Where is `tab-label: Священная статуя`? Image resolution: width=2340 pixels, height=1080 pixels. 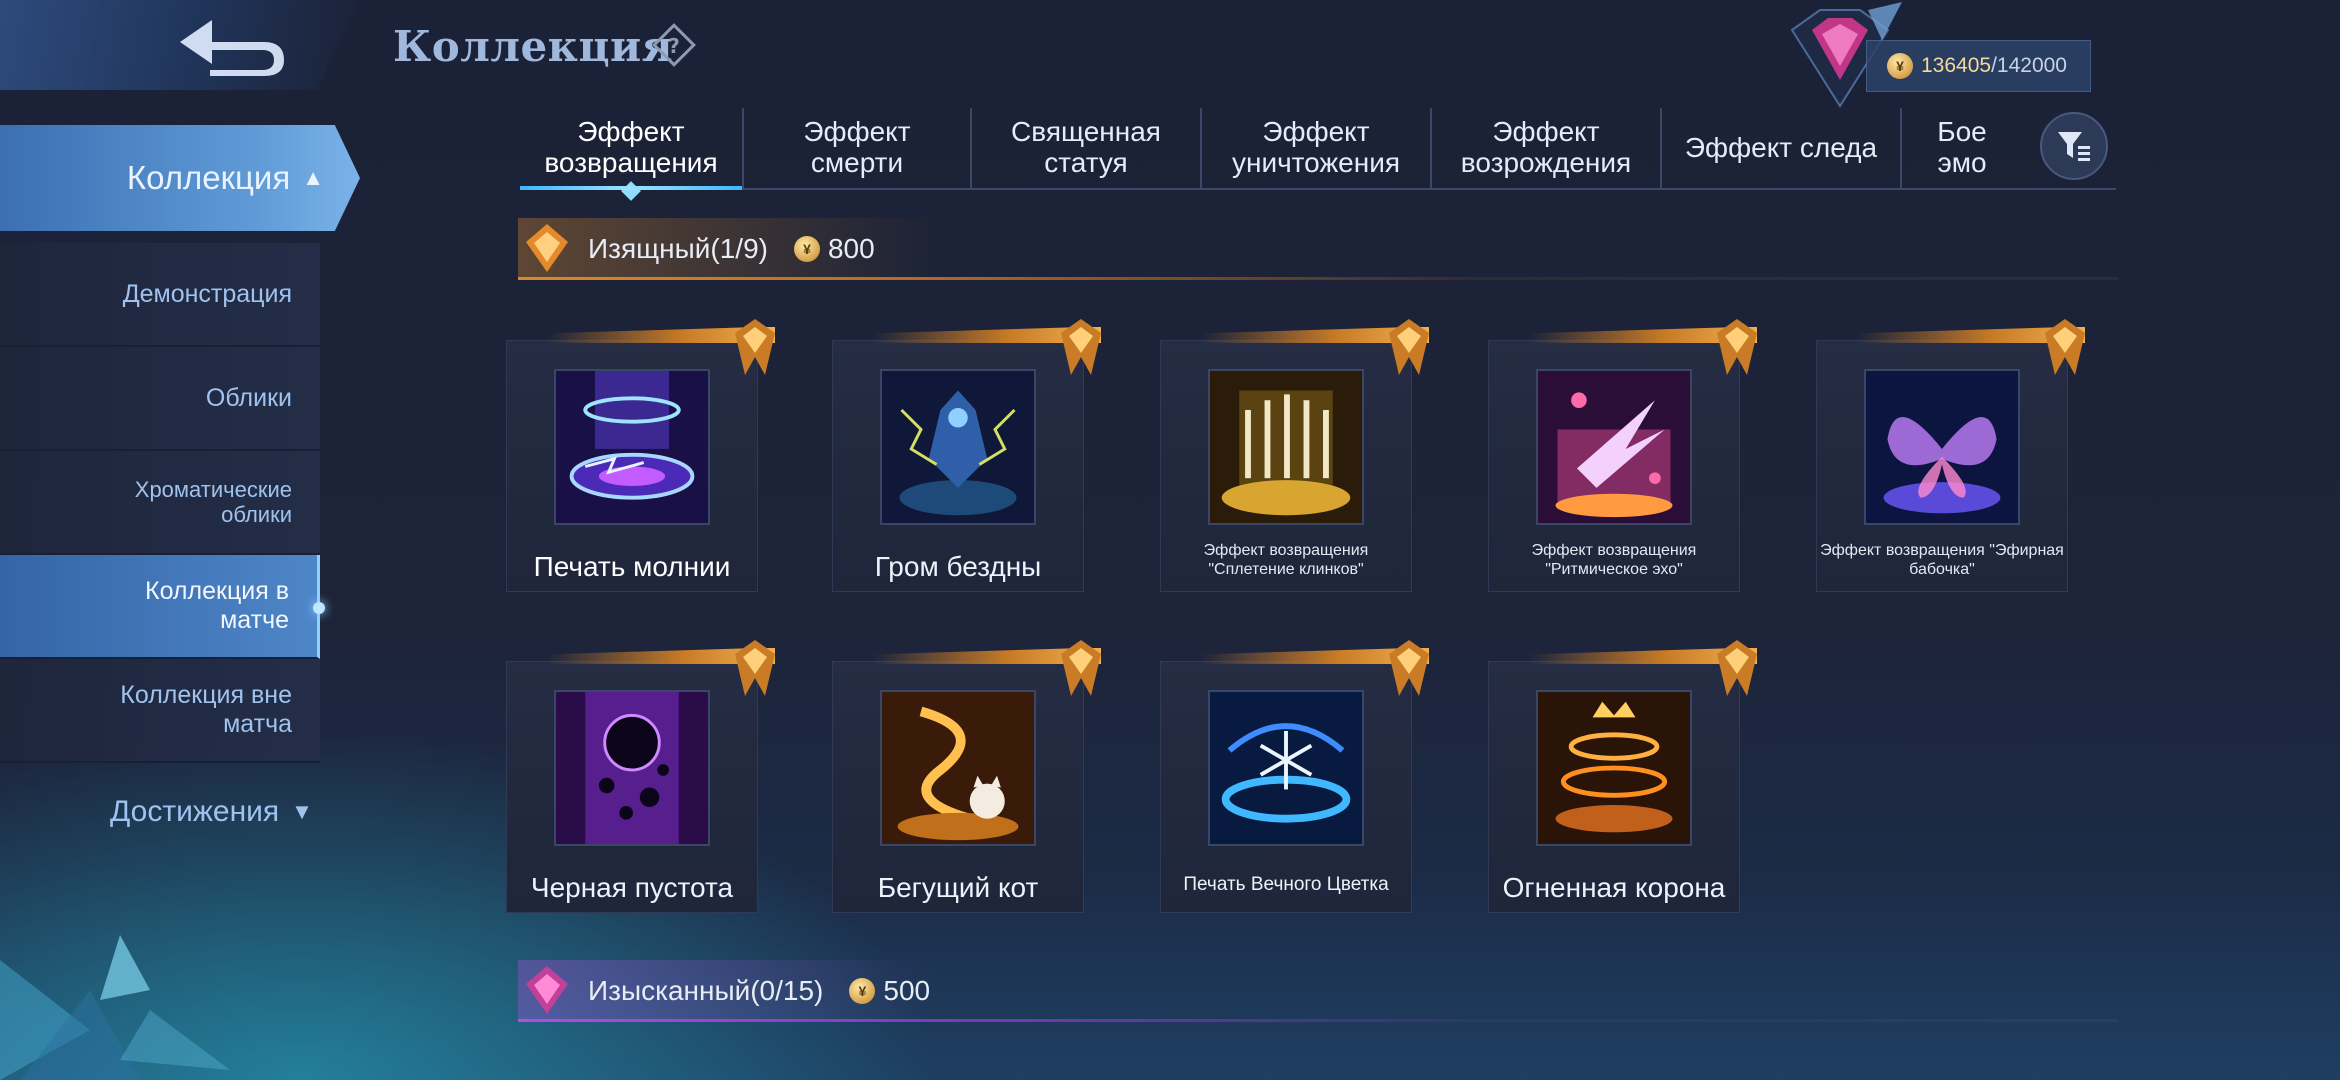 tab-label: Священная статуя is located at coordinates (1086, 147).